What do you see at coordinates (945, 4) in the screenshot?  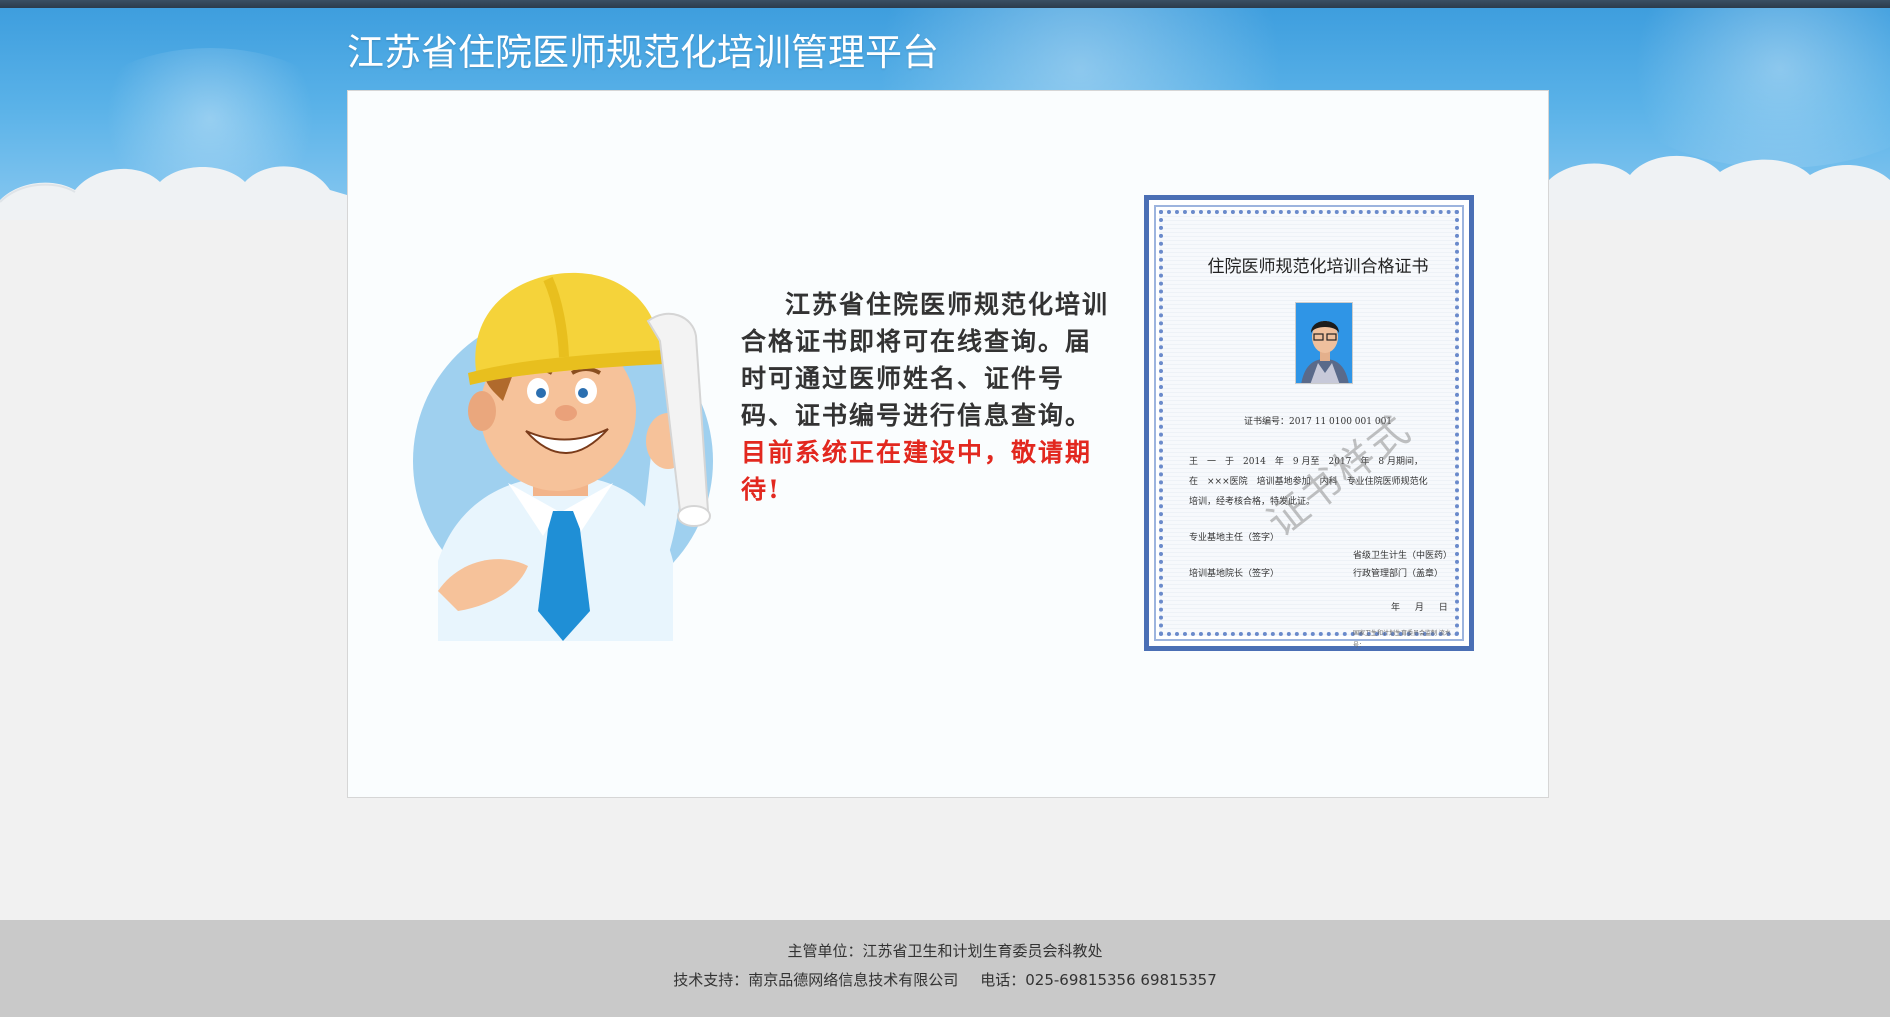 I see `top-strip` at bounding box center [945, 4].